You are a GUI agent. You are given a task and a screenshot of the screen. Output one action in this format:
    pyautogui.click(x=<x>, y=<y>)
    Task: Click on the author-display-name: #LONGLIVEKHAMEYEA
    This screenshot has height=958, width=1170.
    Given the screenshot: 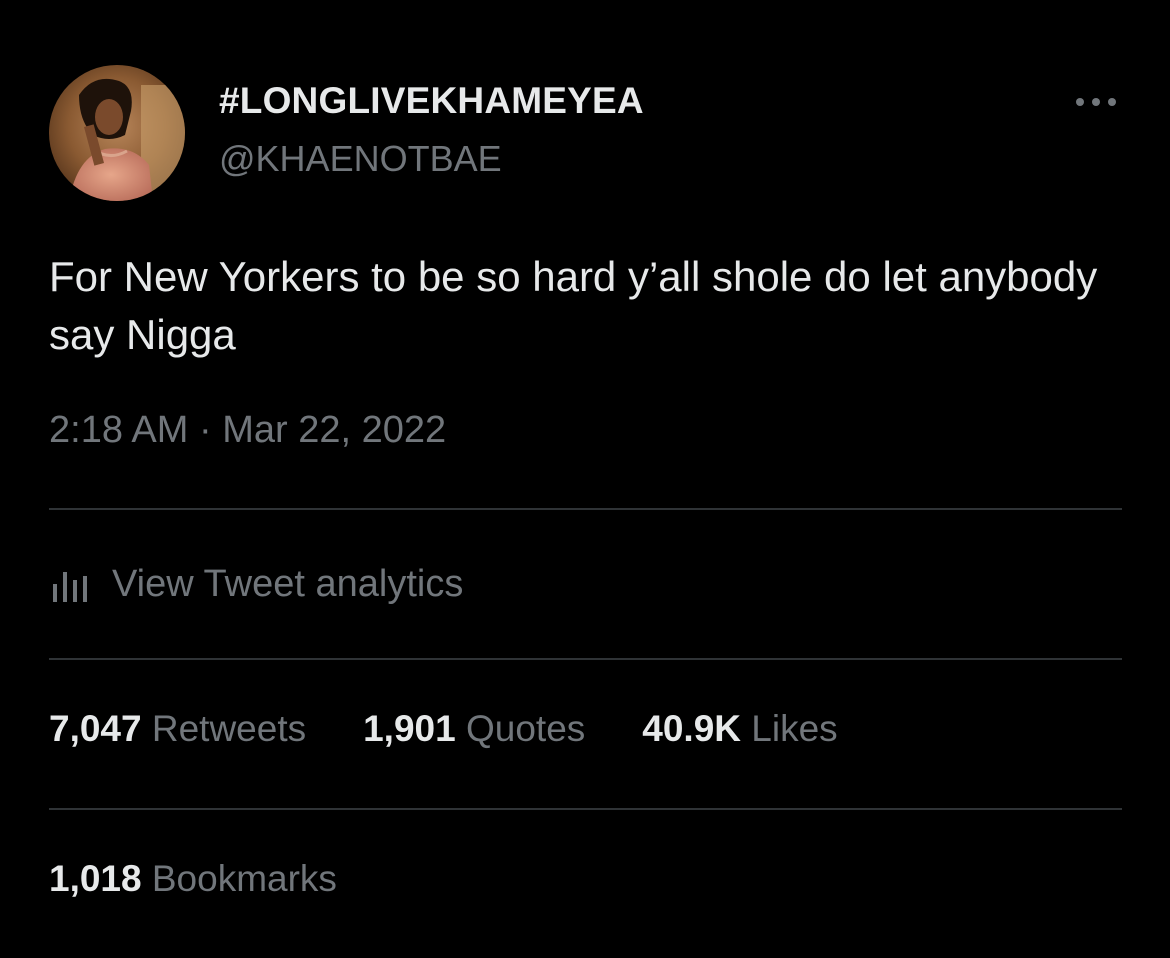 What is the action you would take?
    pyautogui.click(x=431, y=101)
    